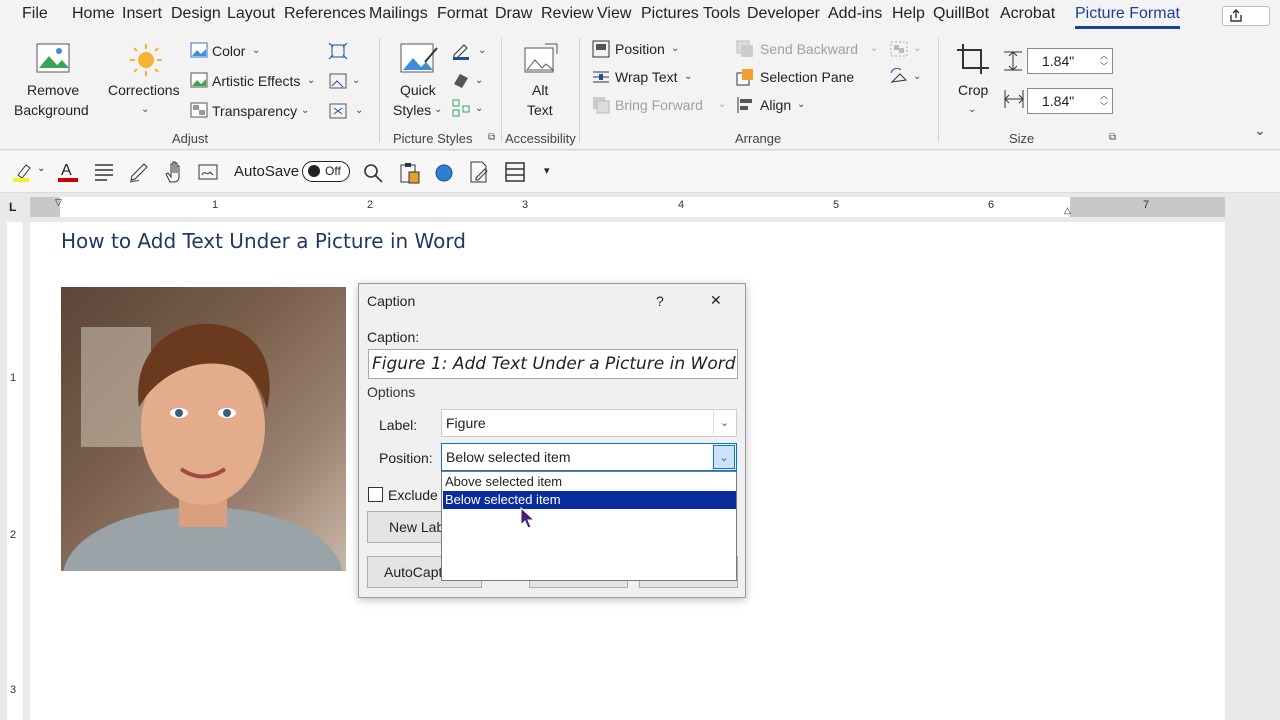 Image resolution: width=1280 pixels, height=720 pixels. I want to click on highlighter-icon, so click(23, 172).